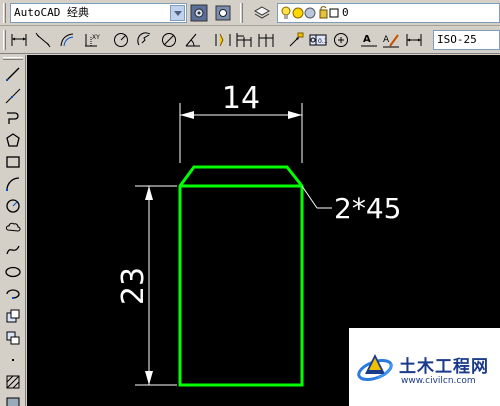  Describe the element at coordinates (367, 208) in the screenshot. I see `chamfer-text: 2*45` at that location.